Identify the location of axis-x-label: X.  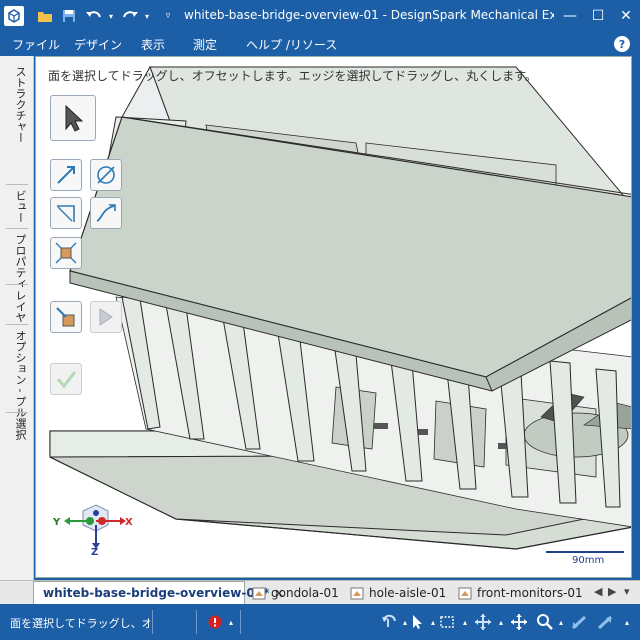
(129, 522).